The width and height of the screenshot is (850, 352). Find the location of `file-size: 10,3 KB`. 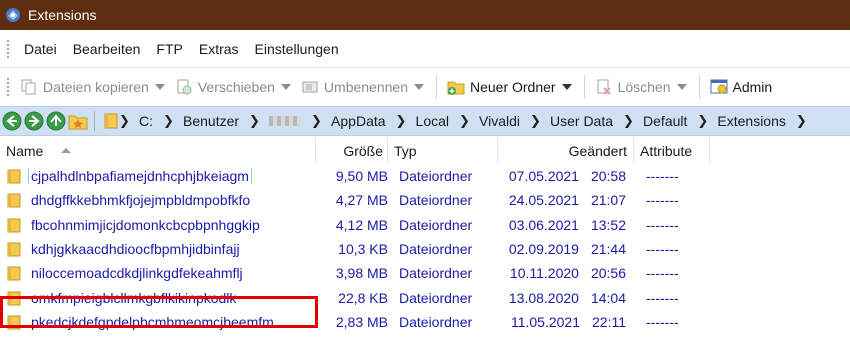

file-size: 10,3 KB is located at coordinates (363, 249).